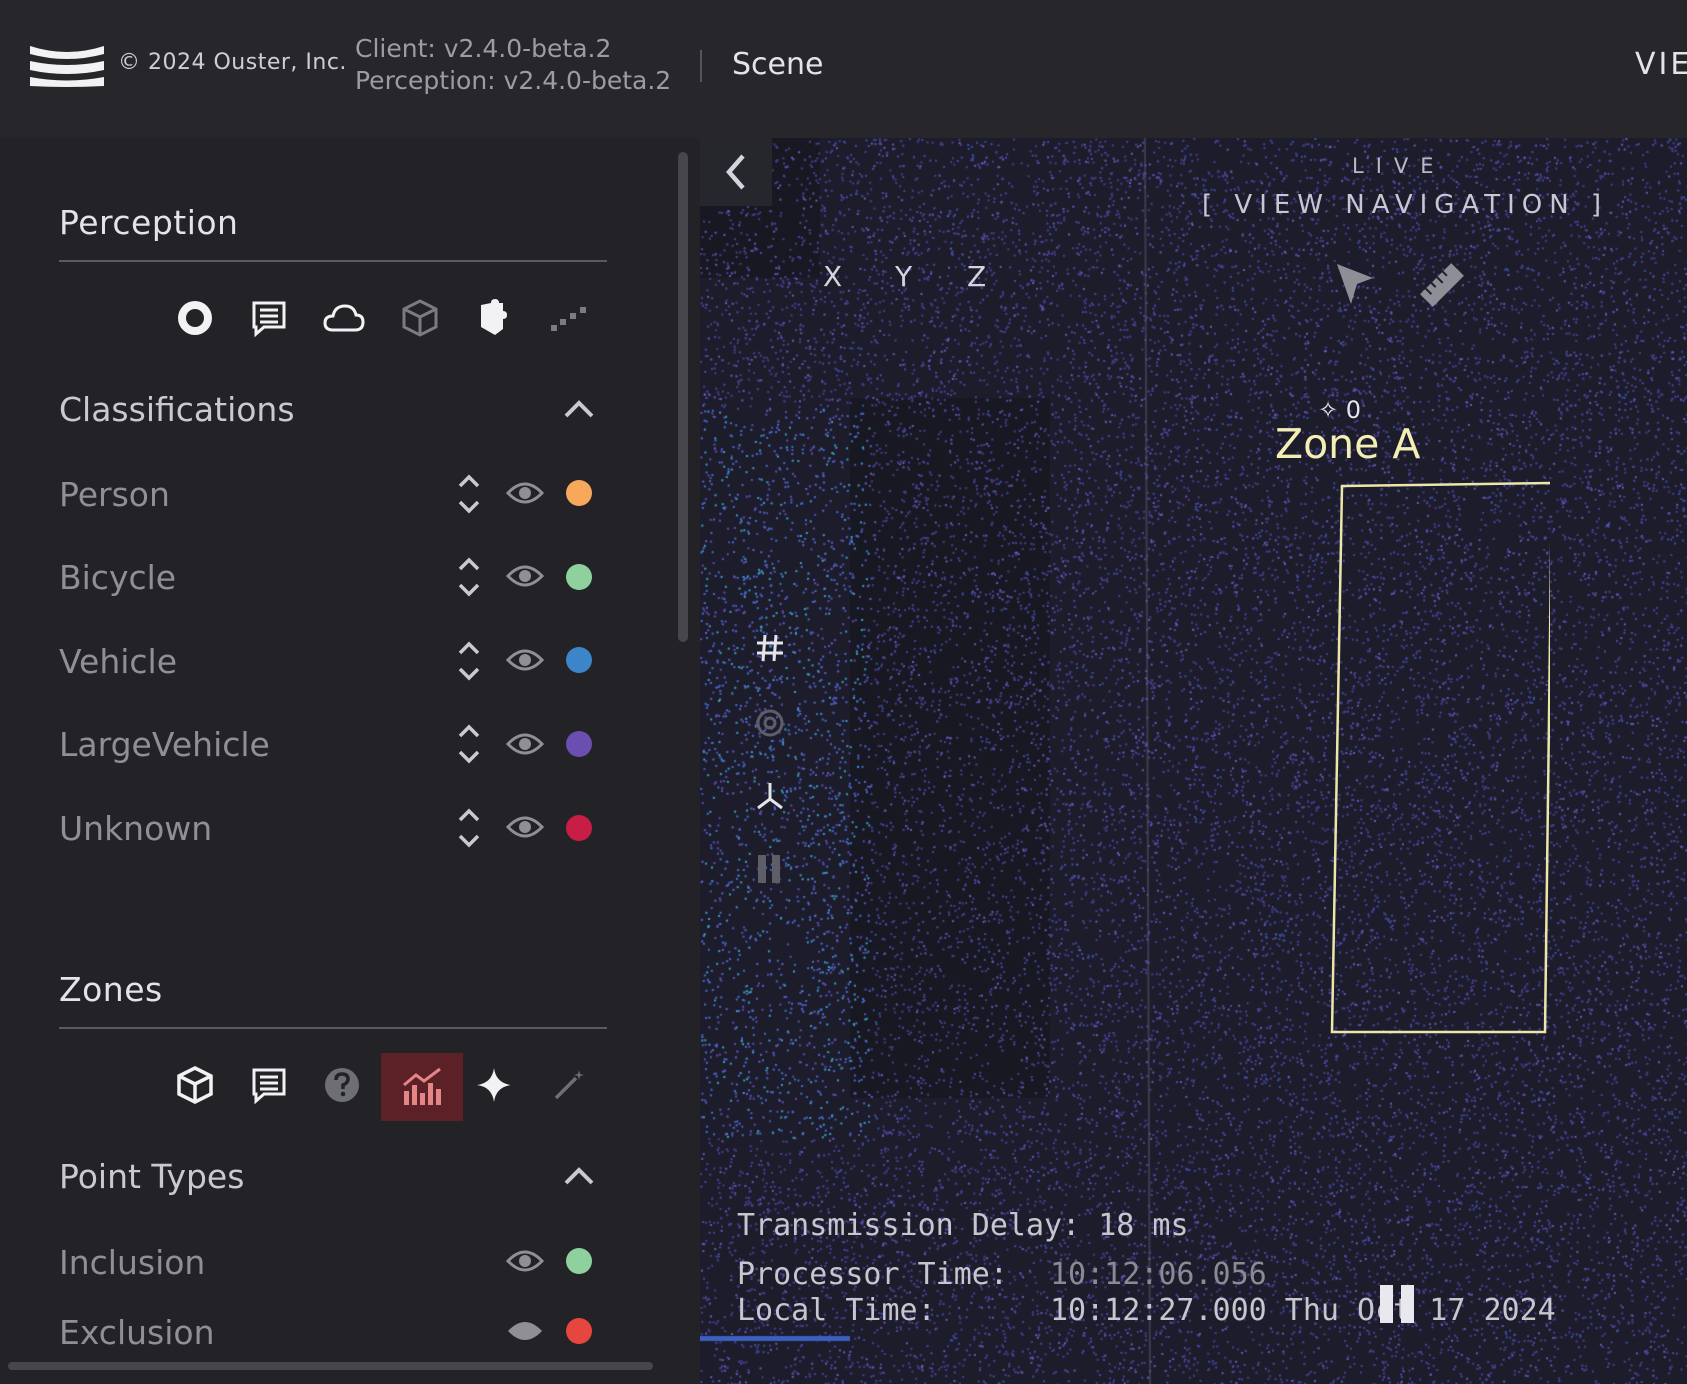 The image size is (1687, 1384). I want to click on magic-wand-icon, so click(569, 1085).